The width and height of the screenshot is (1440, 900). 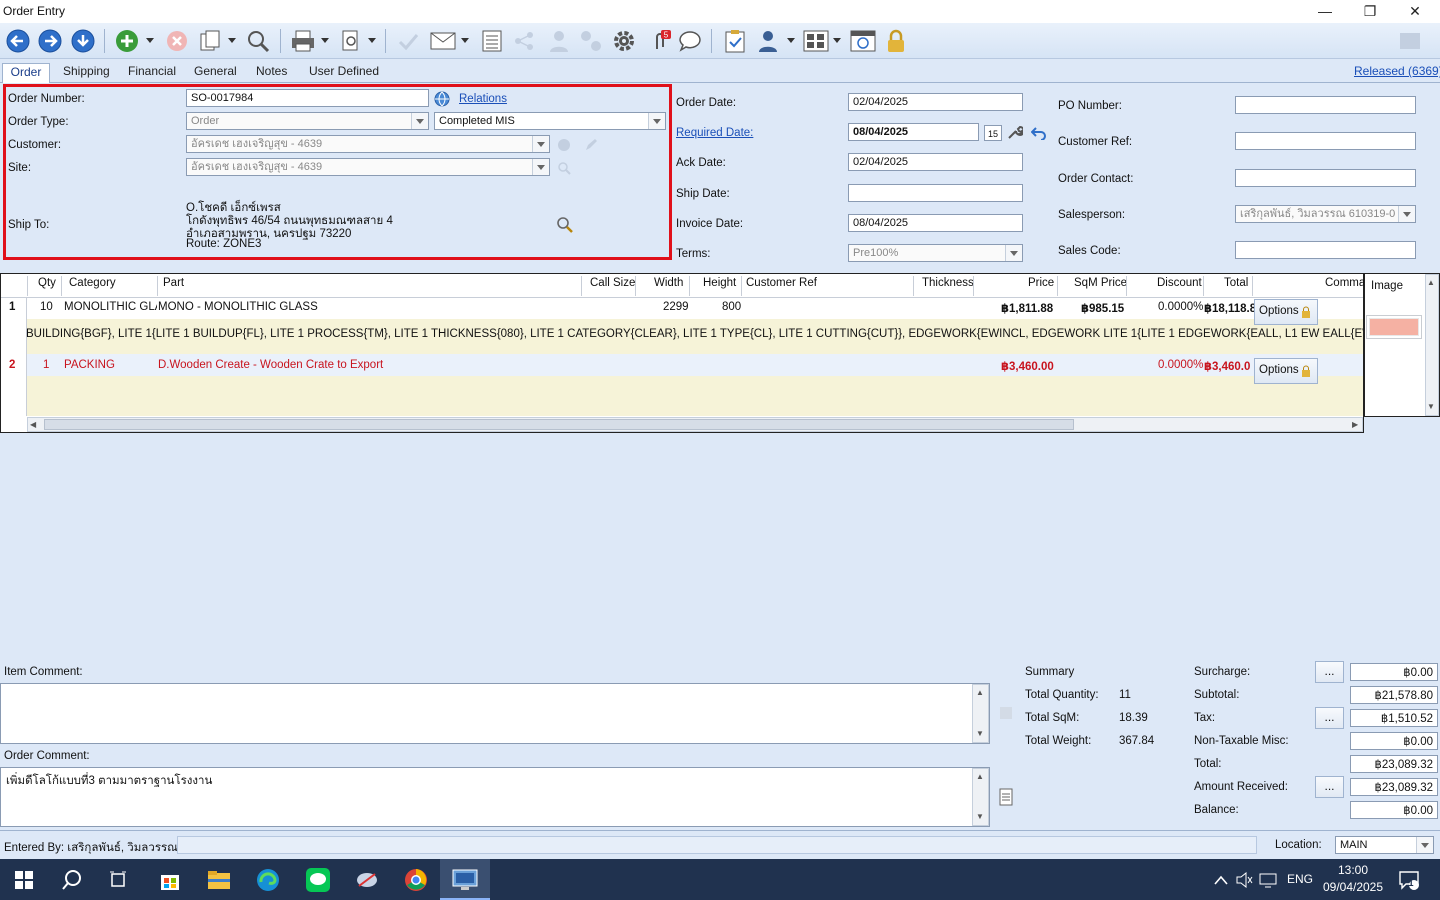 What do you see at coordinates (1353, 870) in the screenshot?
I see `clock-time: 13:00` at bounding box center [1353, 870].